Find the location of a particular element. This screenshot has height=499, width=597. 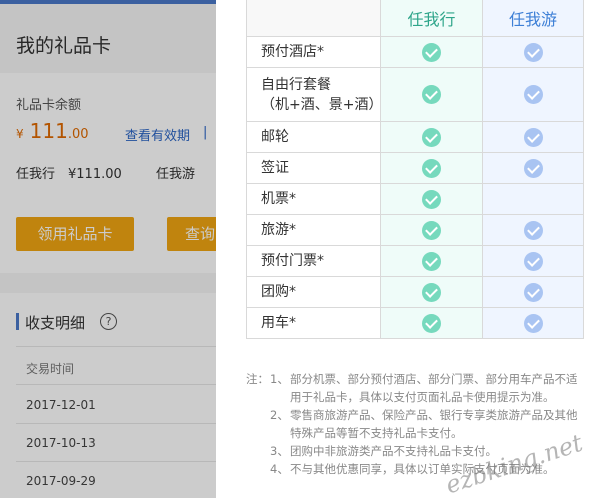

table-header-row: 任我行 任我游 is located at coordinates (415, 18).